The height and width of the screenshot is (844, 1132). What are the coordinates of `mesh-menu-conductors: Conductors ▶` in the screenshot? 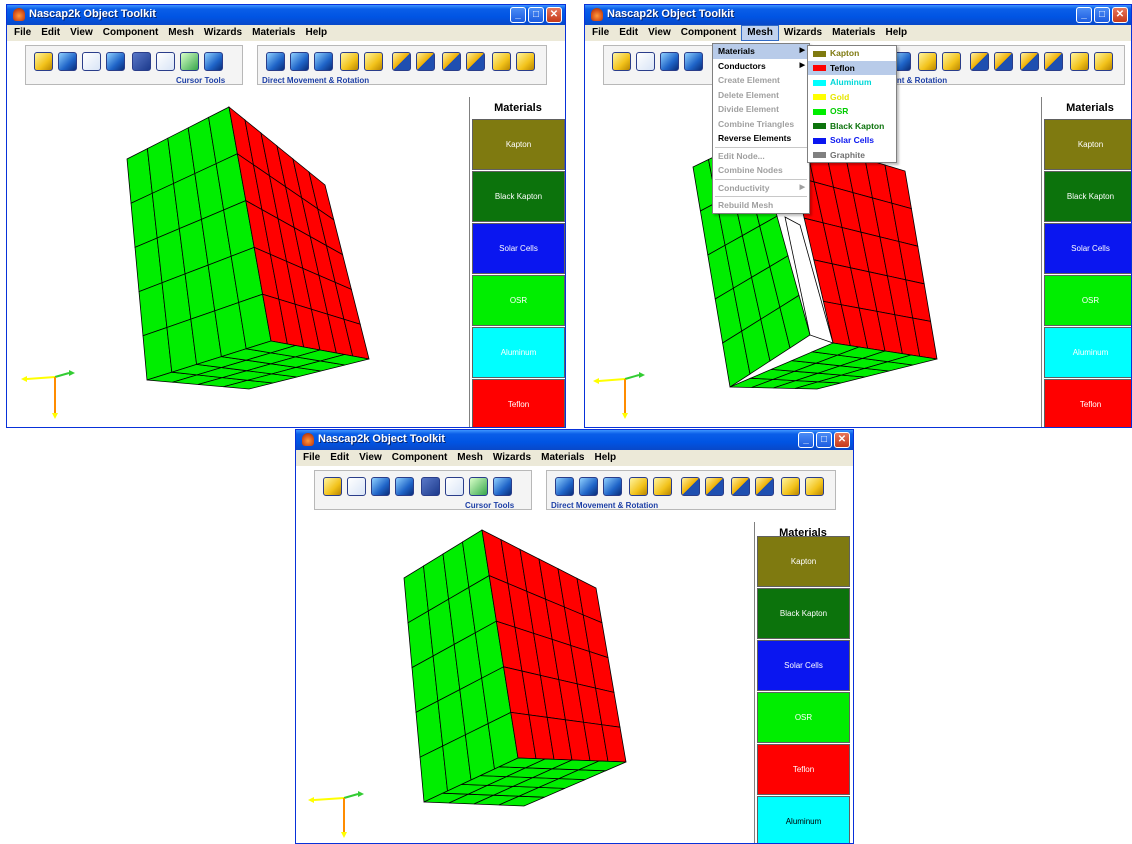 It's located at (761, 66).